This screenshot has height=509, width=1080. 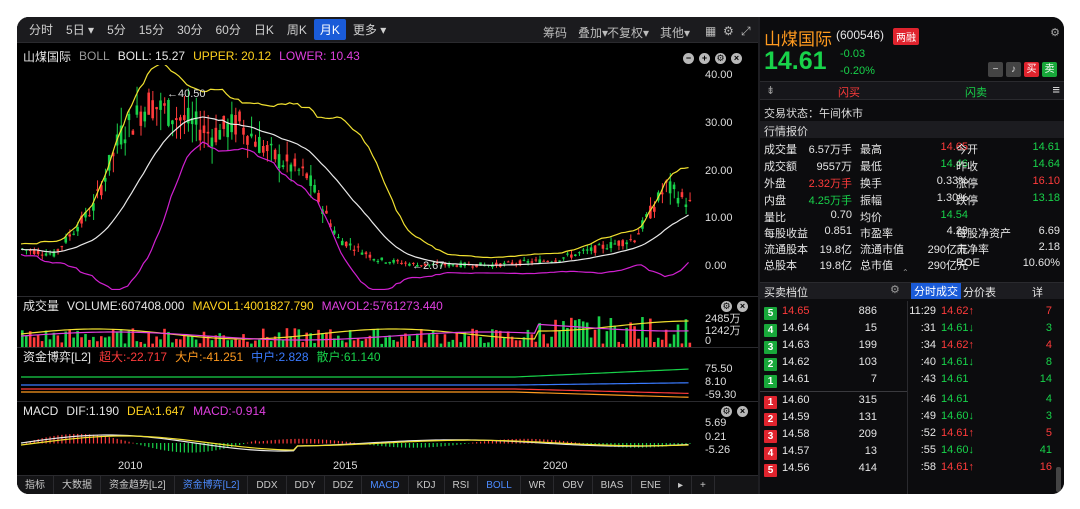 I want to click on book-price: 14.61, so click(x=796, y=379).